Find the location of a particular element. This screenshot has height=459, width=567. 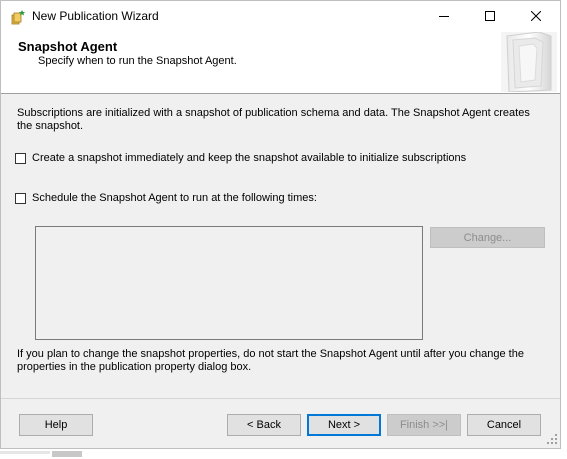

background-fragment is located at coordinates (41, 454).